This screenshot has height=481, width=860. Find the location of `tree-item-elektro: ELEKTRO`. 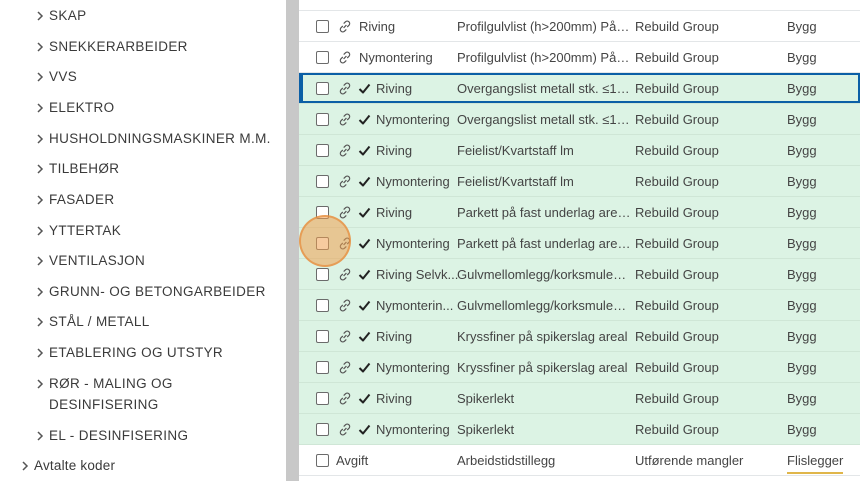

tree-item-elektro: ELEKTRO is located at coordinates (75, 107).